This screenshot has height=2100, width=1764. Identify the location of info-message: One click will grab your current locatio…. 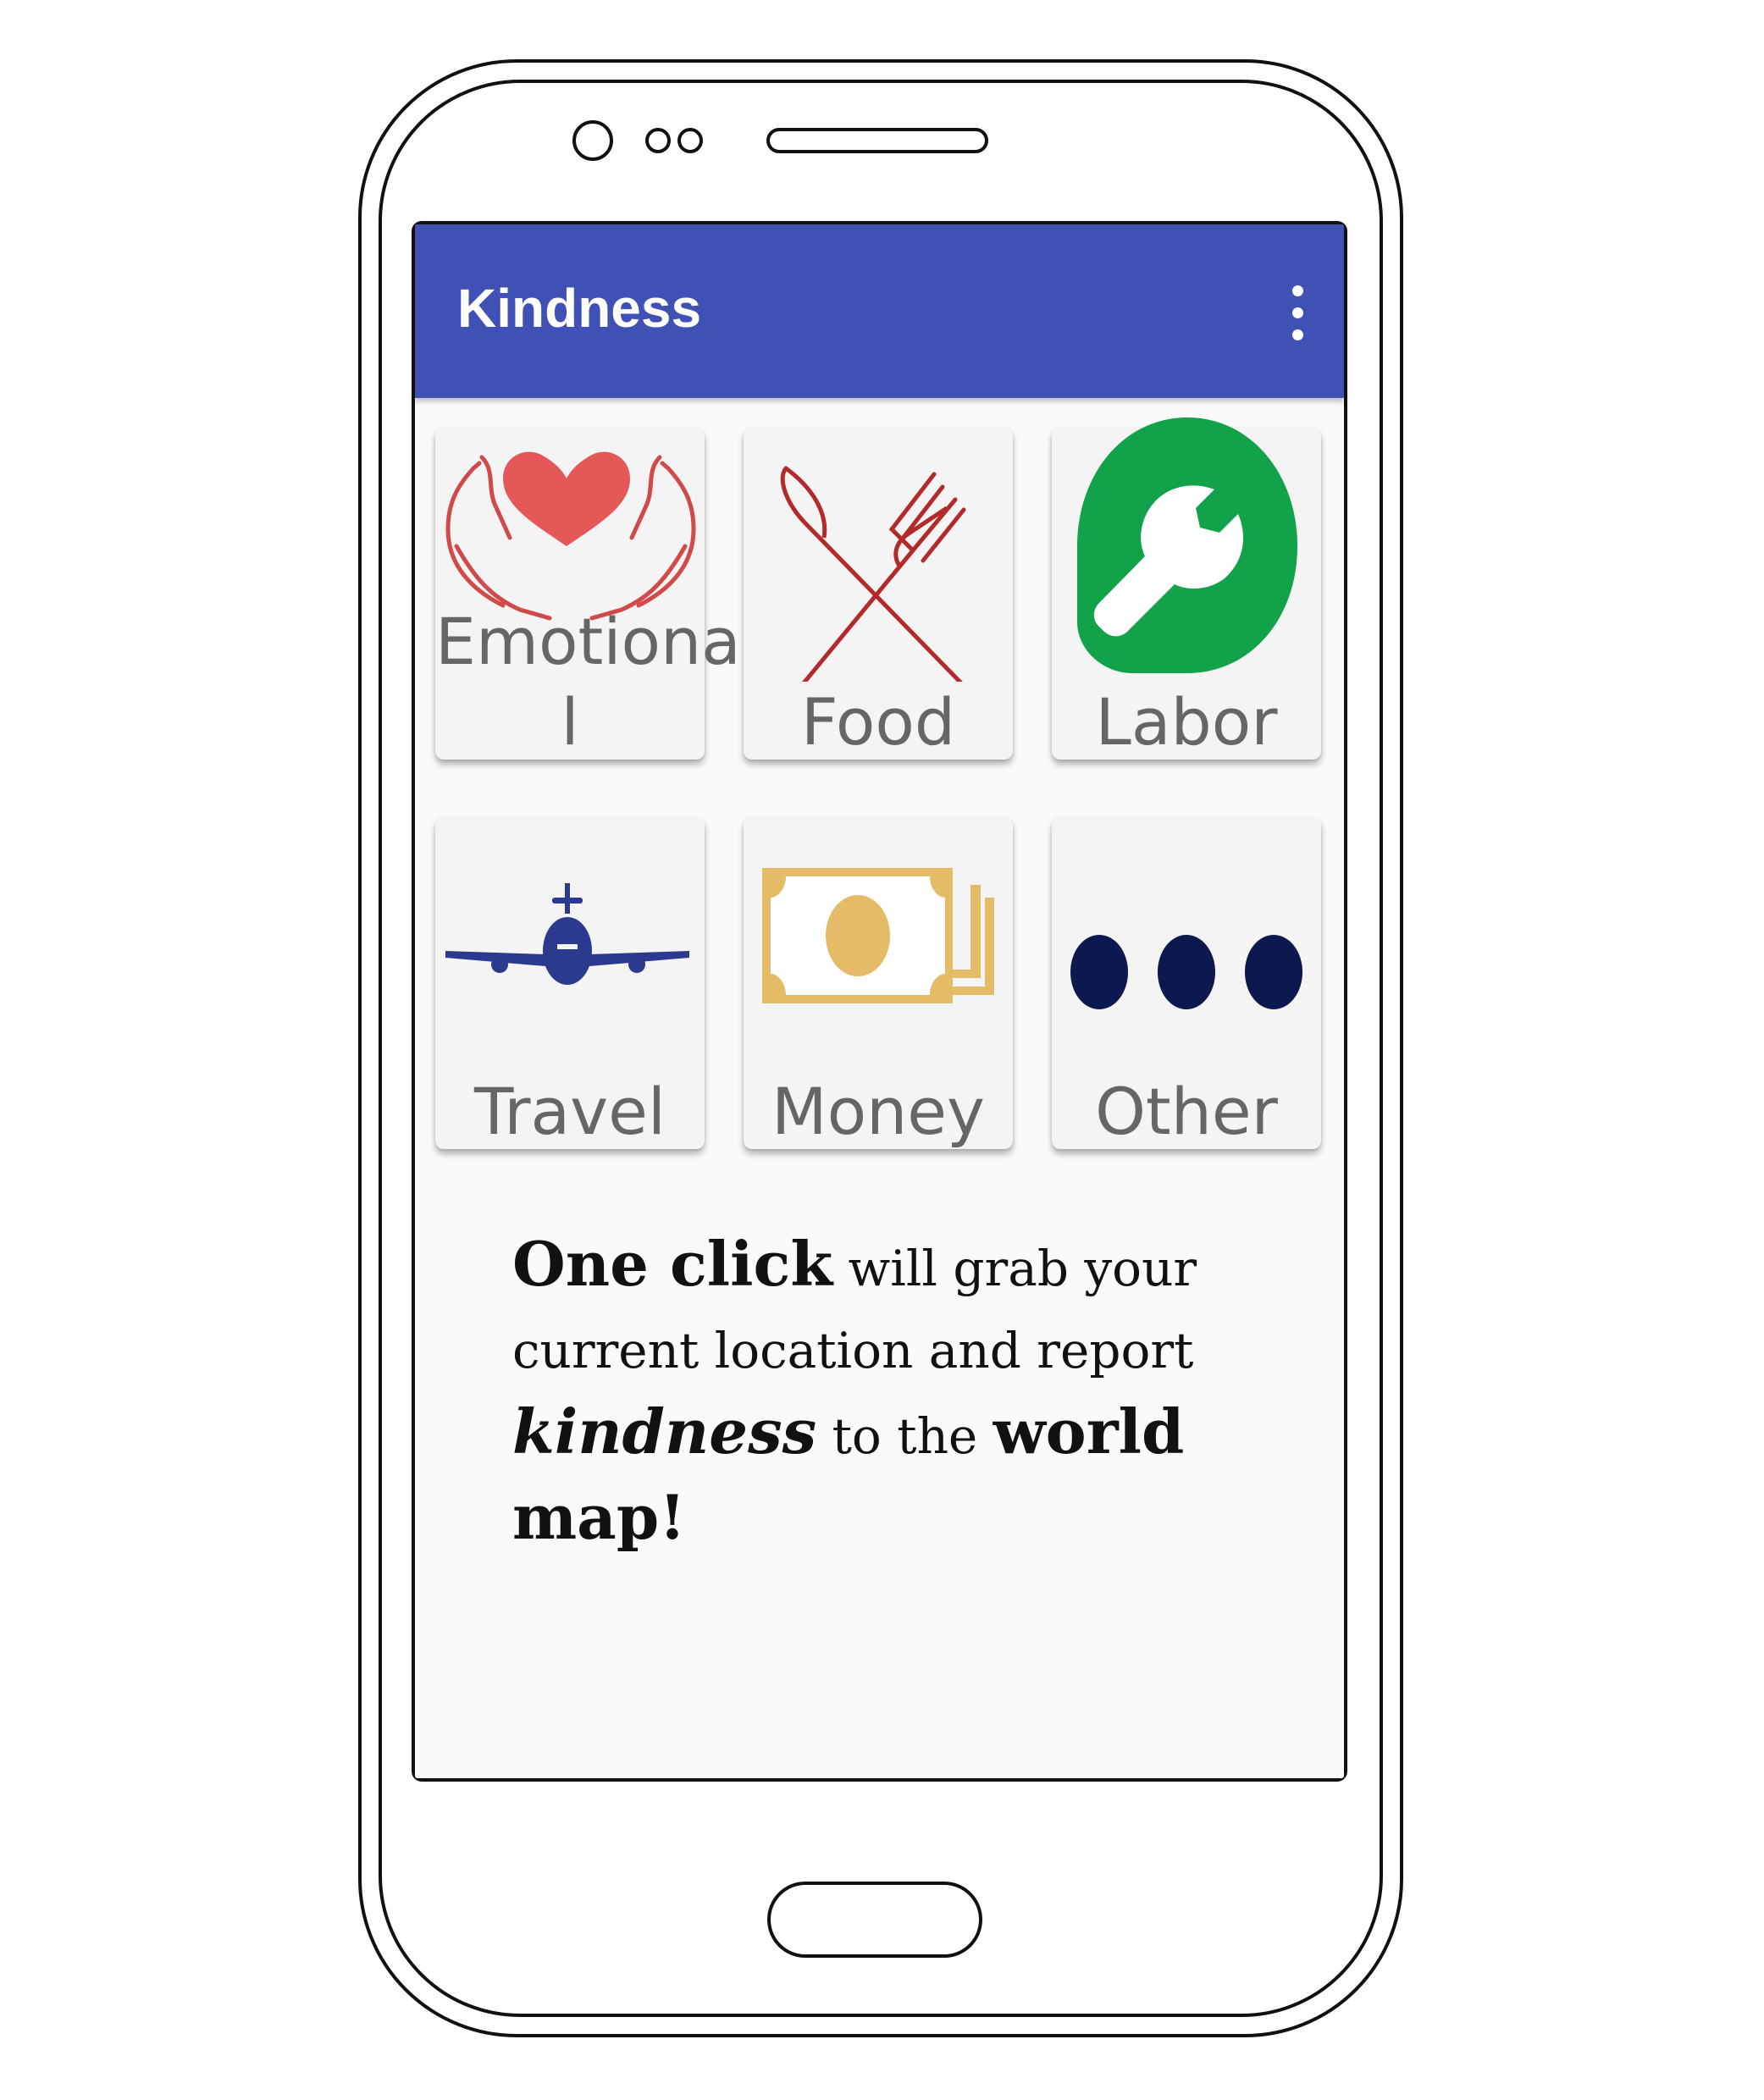
(893, 1393).